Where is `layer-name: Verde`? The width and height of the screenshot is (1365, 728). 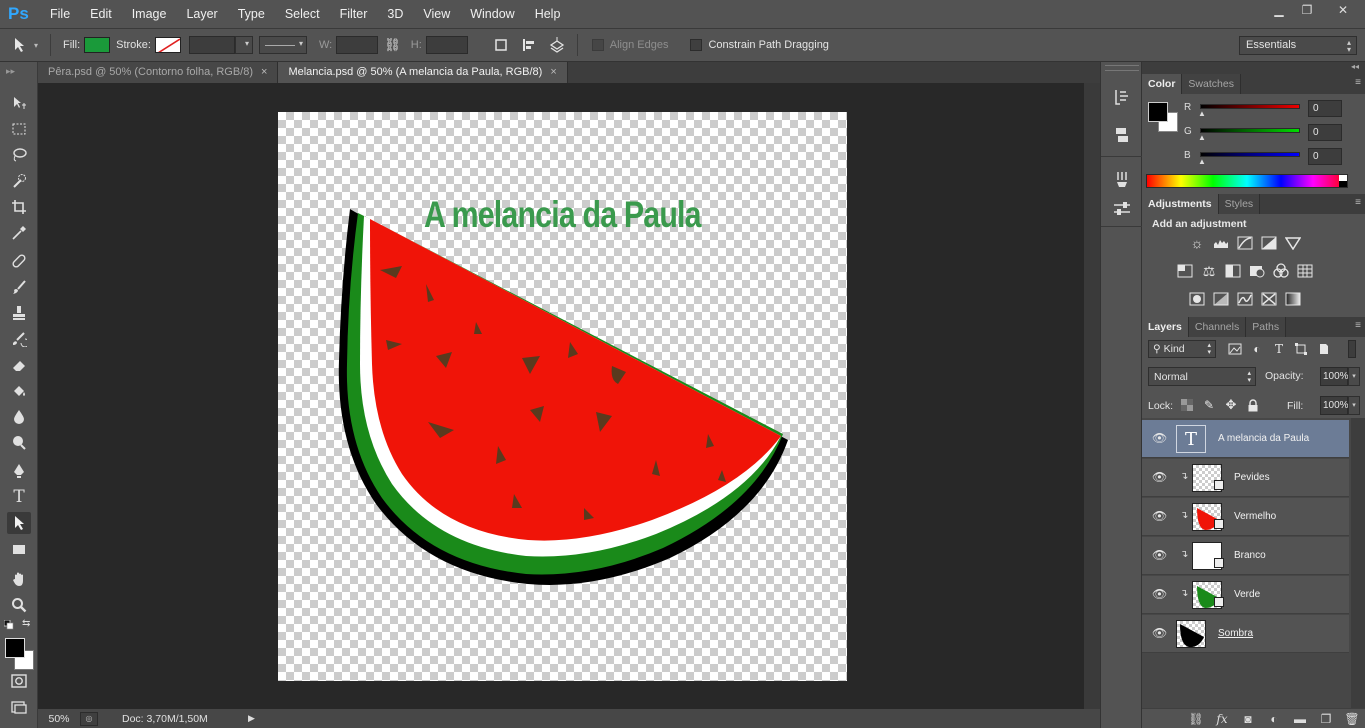 layer-name: Verde is located at coordinates (1247, 594).